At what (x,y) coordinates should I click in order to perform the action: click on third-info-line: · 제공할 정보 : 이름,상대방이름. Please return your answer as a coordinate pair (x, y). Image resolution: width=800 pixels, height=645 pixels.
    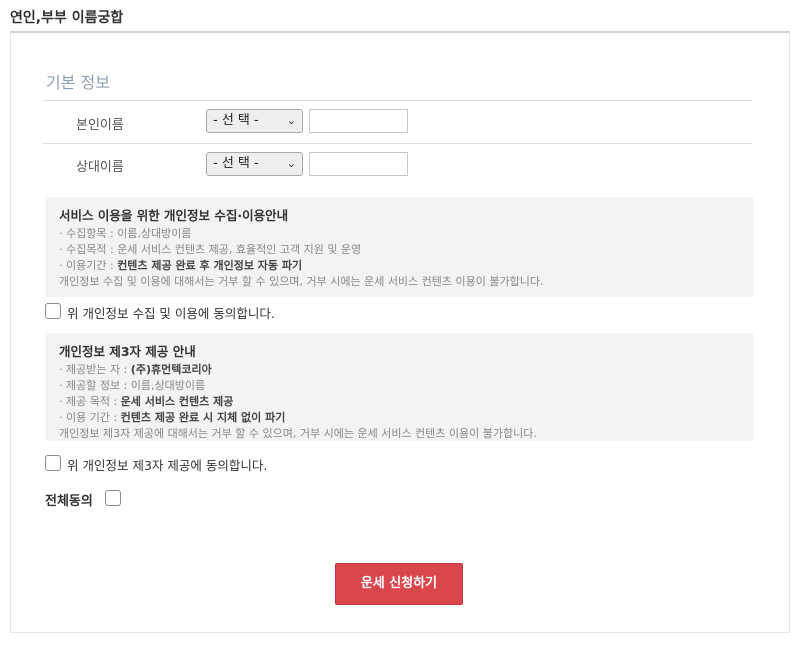
    Looking at the image, I should click on (132, 385).